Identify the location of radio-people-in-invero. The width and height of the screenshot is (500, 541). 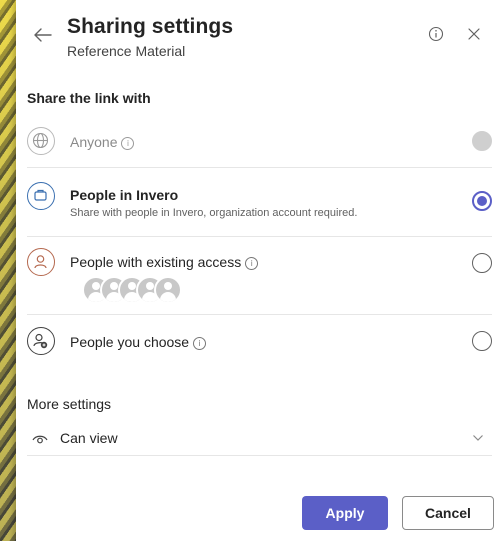
(482, 201).